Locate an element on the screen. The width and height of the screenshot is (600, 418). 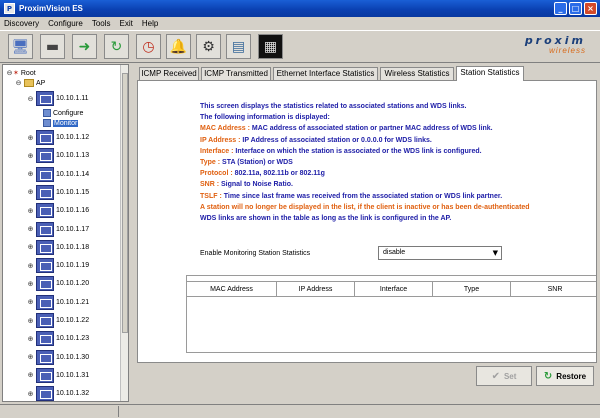
proxim-logo: proxim wireless is located at coordinates (555, 44).